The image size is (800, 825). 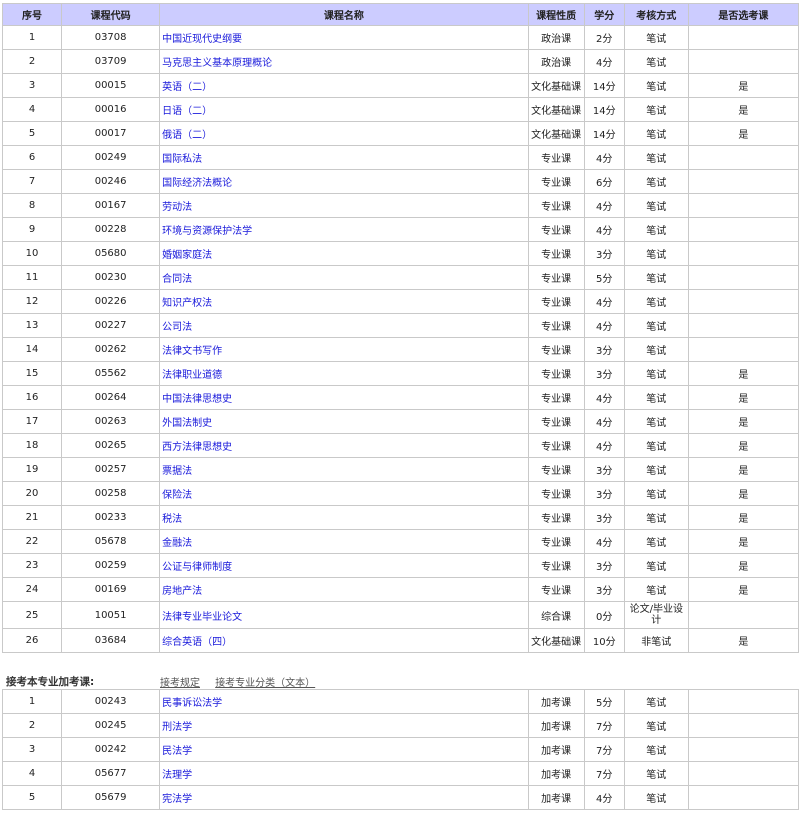 What do you see at coordinates (344, 229) in the screenshot?
I see `cell-name: 环境与资源保护法学` at bounding box center [344, 229].